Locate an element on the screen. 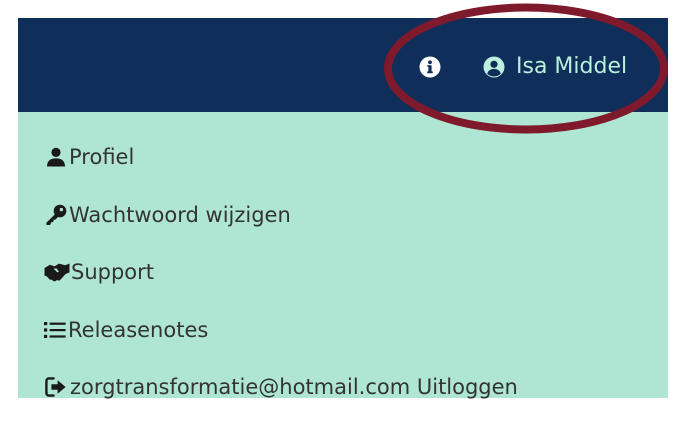  menu-item-label: Profiel is located at coordinates (102, 157).